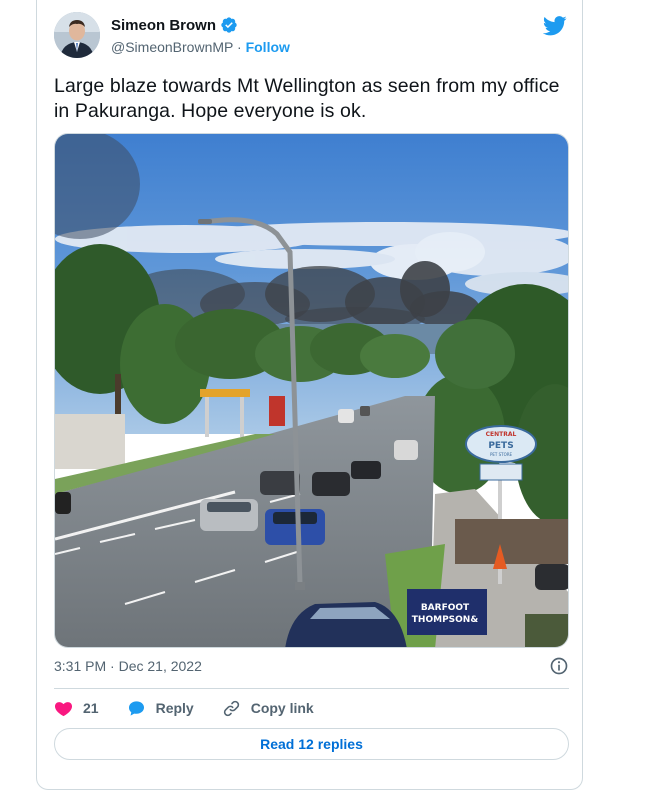 The width and height of the screenshot is (668, 790). Describe the element at coordinates (231, 708) in the screenshot. I see `link-icon` at that location.